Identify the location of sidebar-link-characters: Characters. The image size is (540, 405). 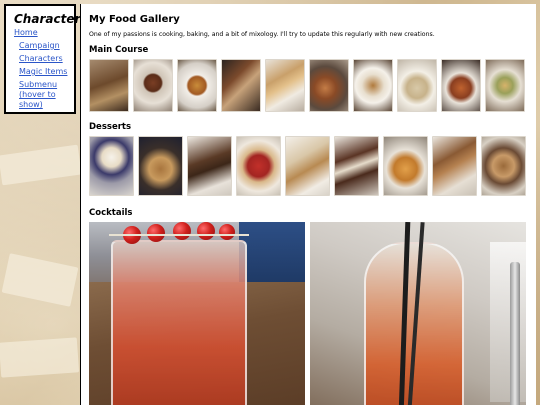
(46, 59).